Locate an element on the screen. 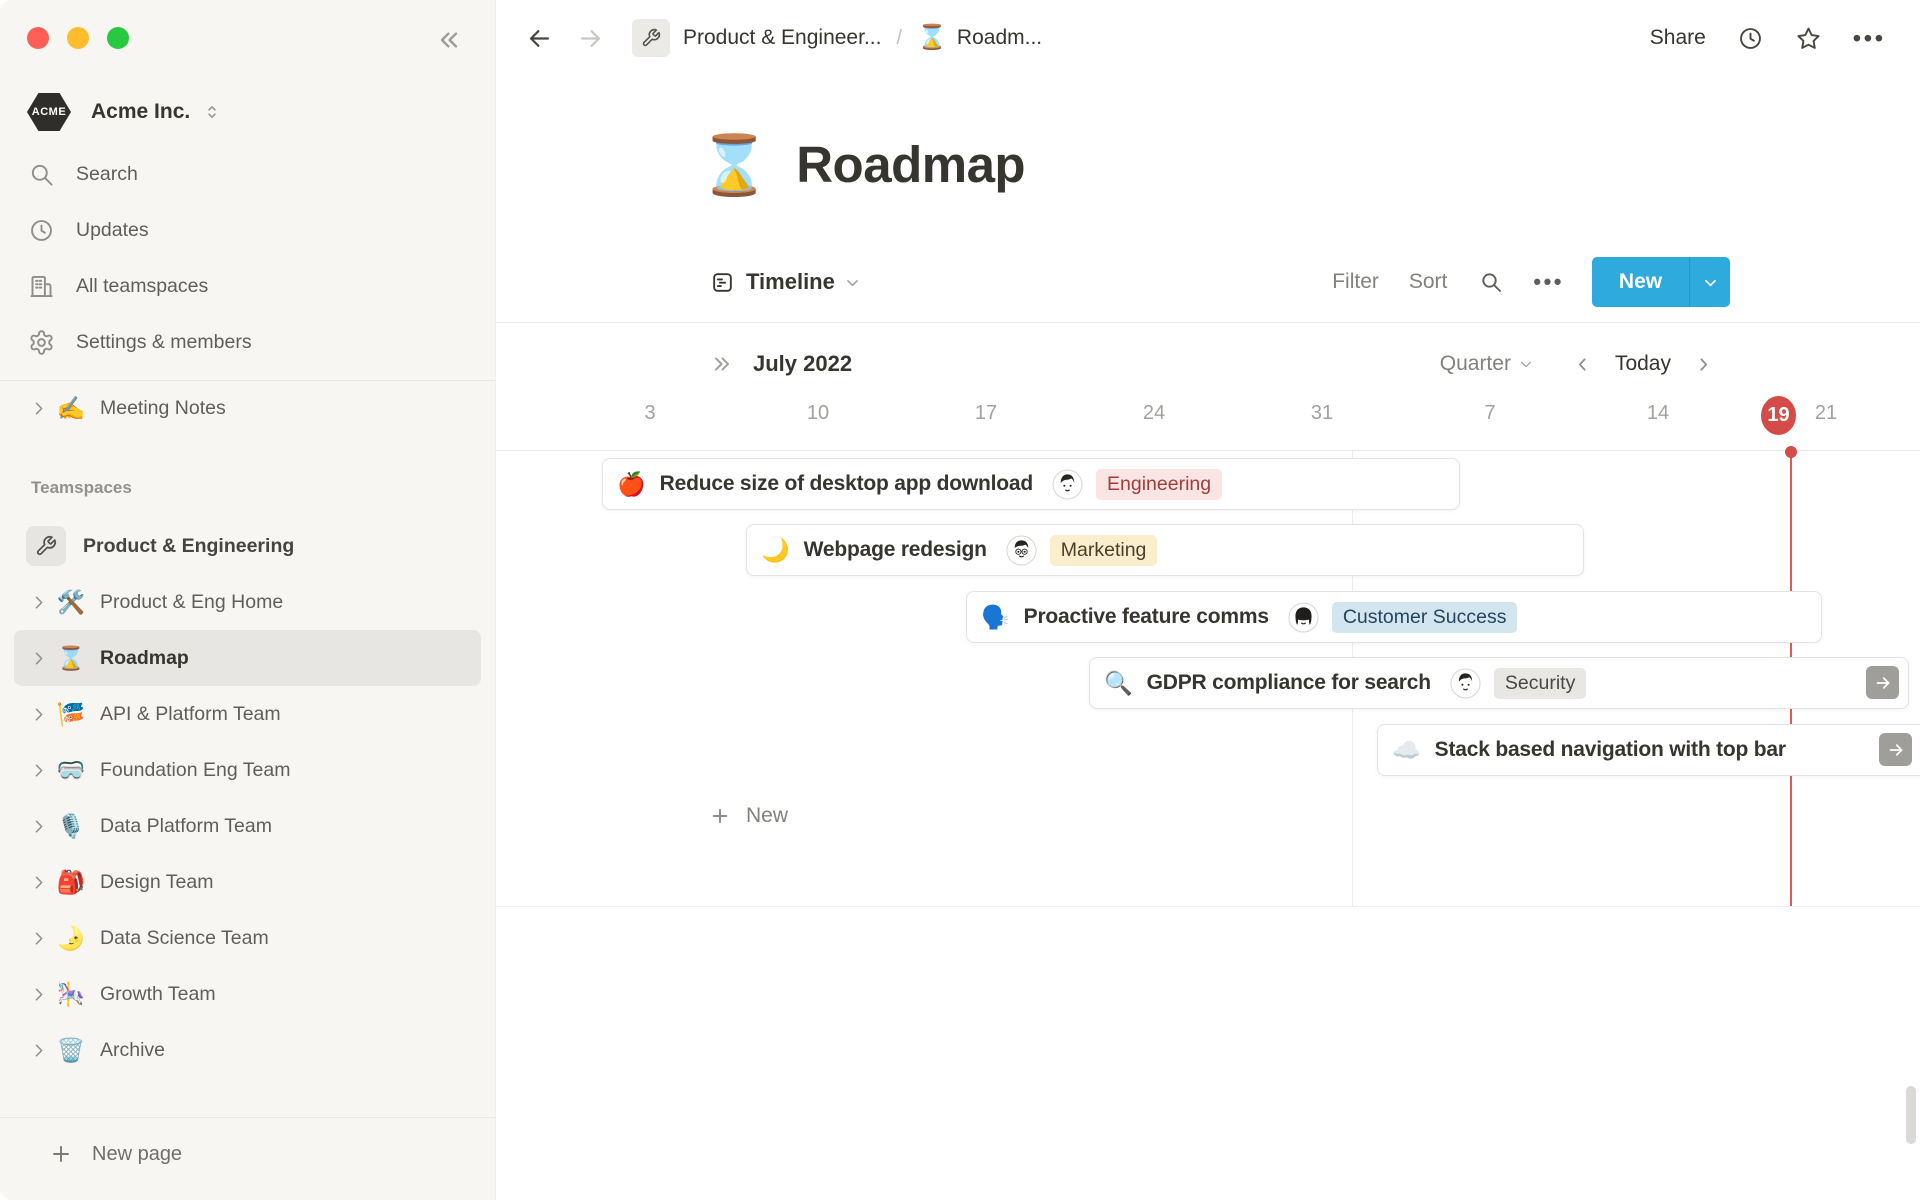  teamspace-product-engineering: Product & Engineering is located at coordinates (247, 546).